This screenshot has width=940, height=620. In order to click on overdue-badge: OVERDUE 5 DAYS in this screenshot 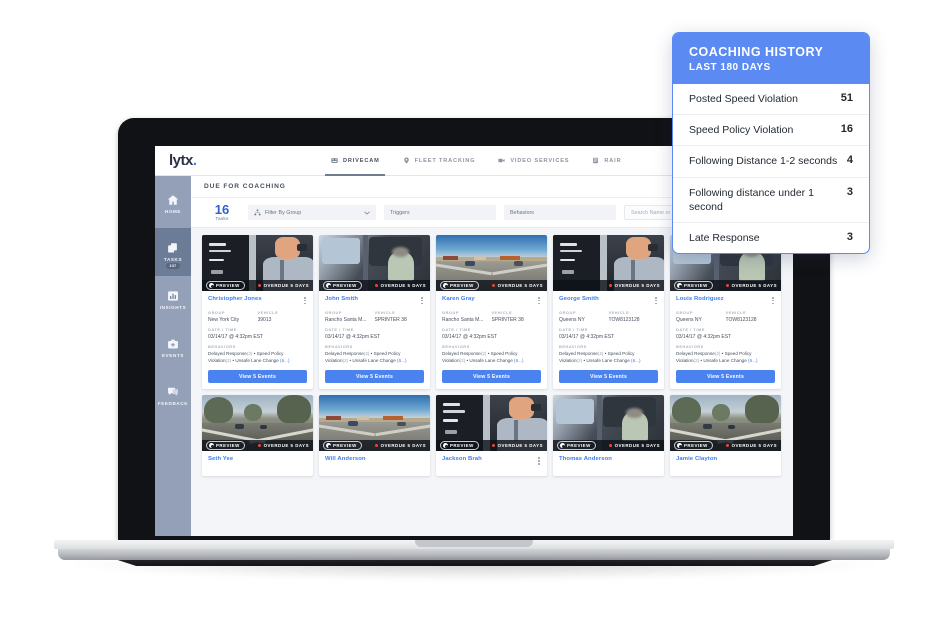, I will do `click(517, 285)`.